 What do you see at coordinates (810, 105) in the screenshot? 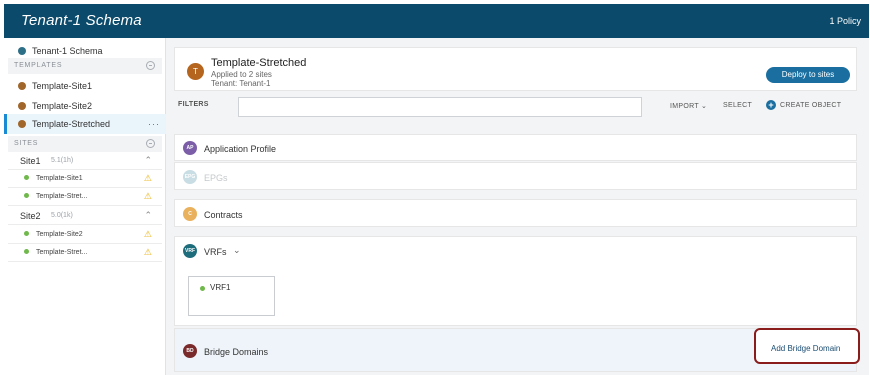
I see `create-object-button: CREATE OBJECT` at bounding box center [810, 105].